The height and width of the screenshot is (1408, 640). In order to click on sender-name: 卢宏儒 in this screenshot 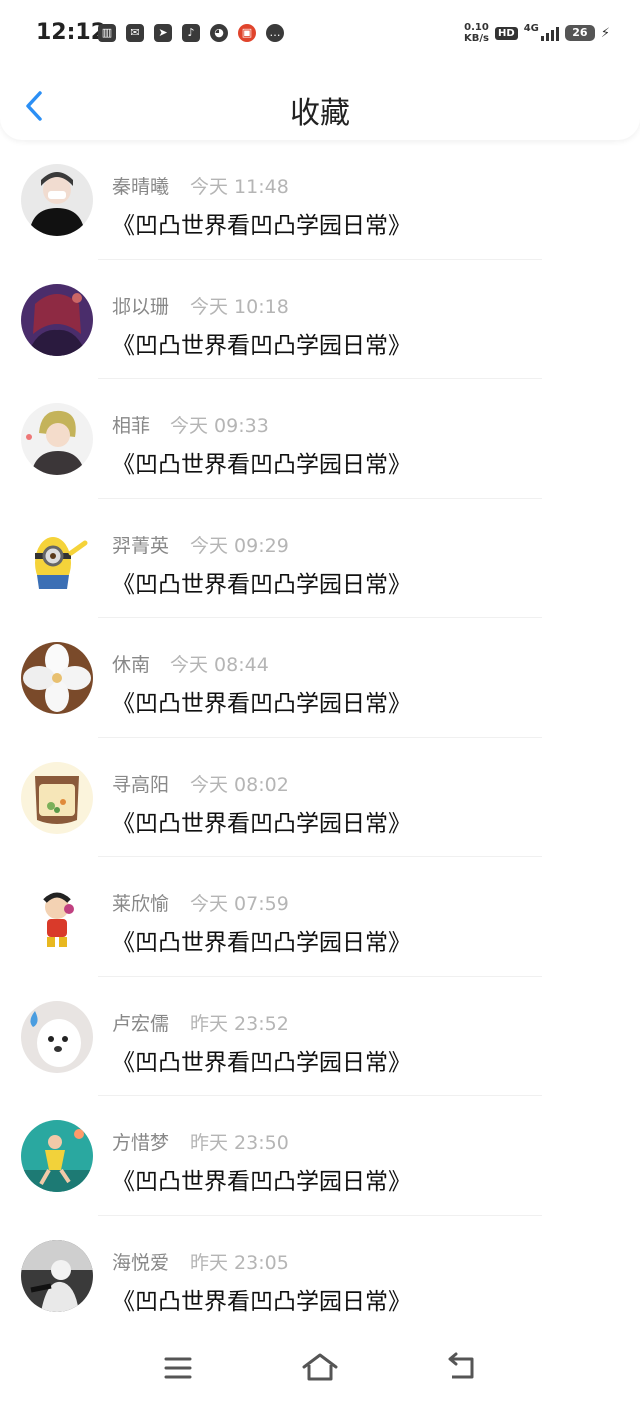, I will do `click(141, 1023)`.